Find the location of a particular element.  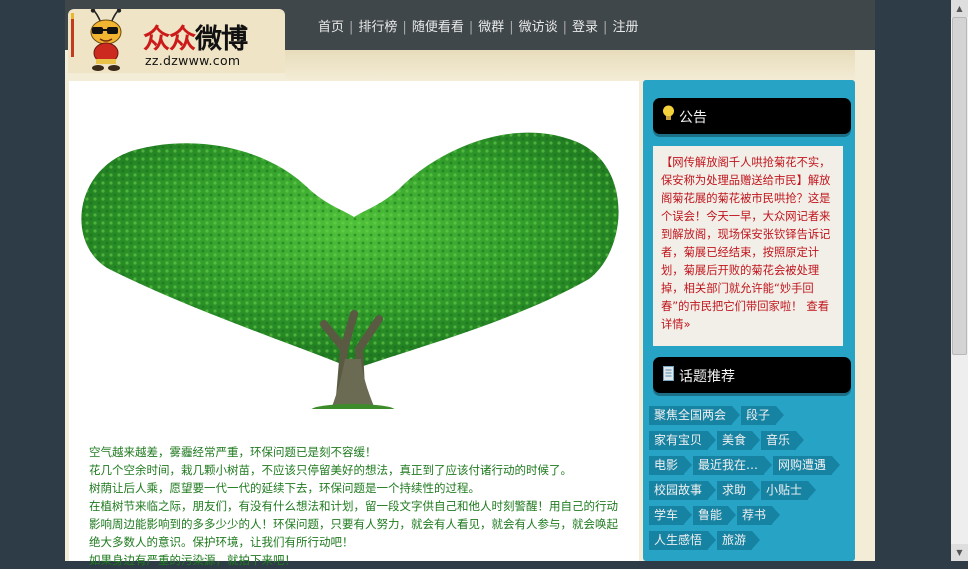

book-icon is located at coordinates (668, 373).